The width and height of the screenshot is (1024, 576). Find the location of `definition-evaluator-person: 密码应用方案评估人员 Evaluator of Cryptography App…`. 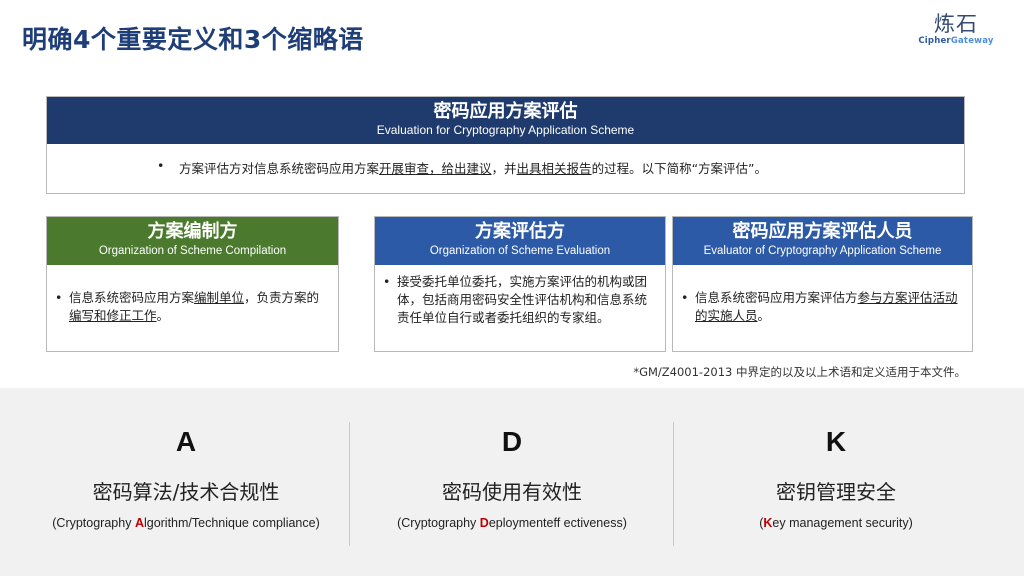

definition-evaluator-person: 密码应用方案评估人员 Evaluator of Cryptography App… is located at coordinates (822, 284).